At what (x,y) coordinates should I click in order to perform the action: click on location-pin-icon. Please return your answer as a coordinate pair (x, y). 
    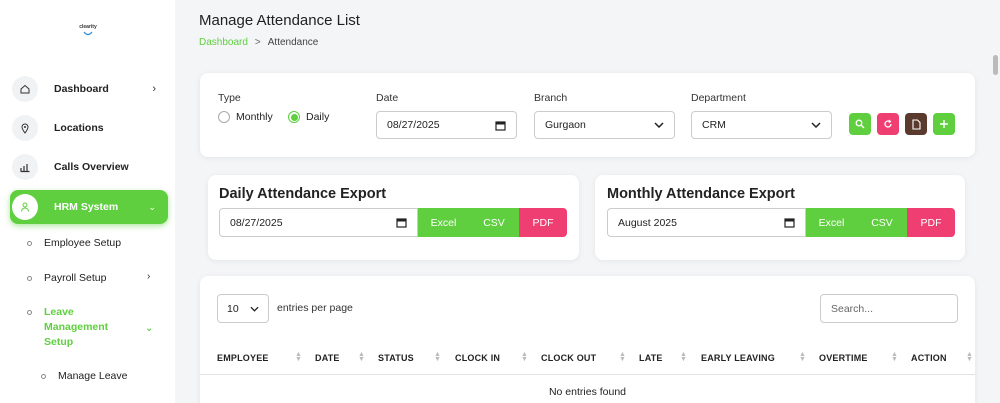
    Looking at the image, I should click on (25, 128).